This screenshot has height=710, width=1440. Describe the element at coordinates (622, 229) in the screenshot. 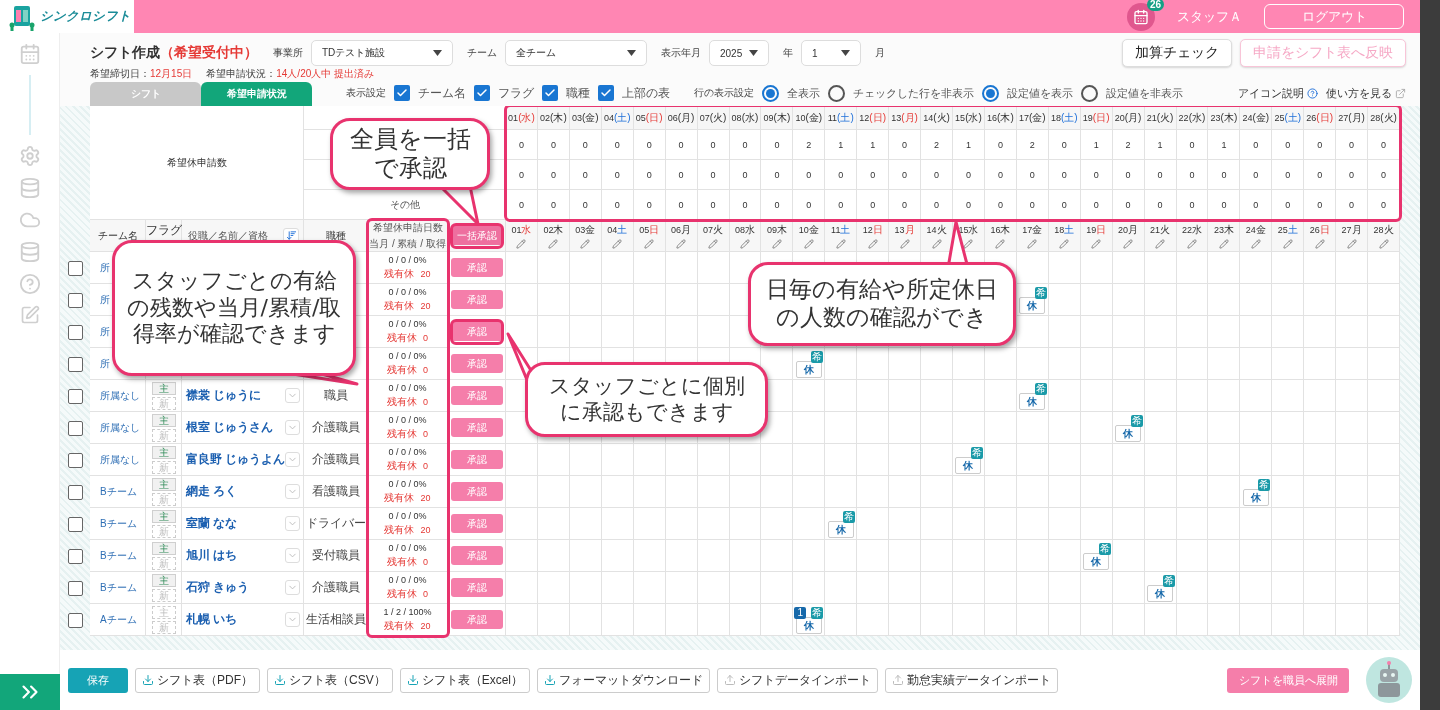

I see `weekday-label: 土` at that location.